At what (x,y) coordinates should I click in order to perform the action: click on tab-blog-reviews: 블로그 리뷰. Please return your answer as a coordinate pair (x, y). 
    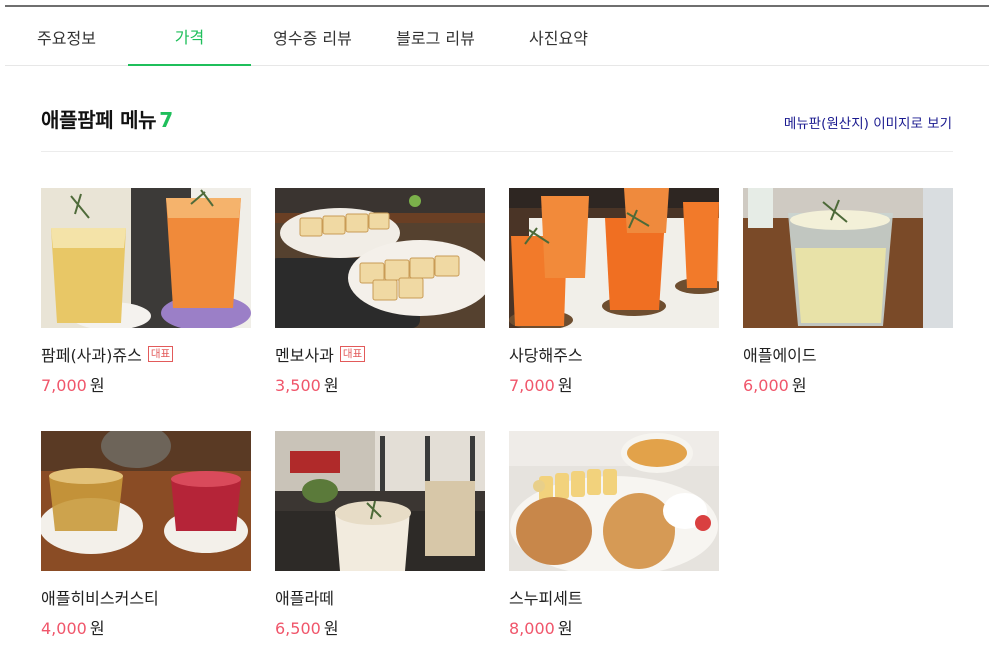
    Looking at the image, I should click on (435, 36).